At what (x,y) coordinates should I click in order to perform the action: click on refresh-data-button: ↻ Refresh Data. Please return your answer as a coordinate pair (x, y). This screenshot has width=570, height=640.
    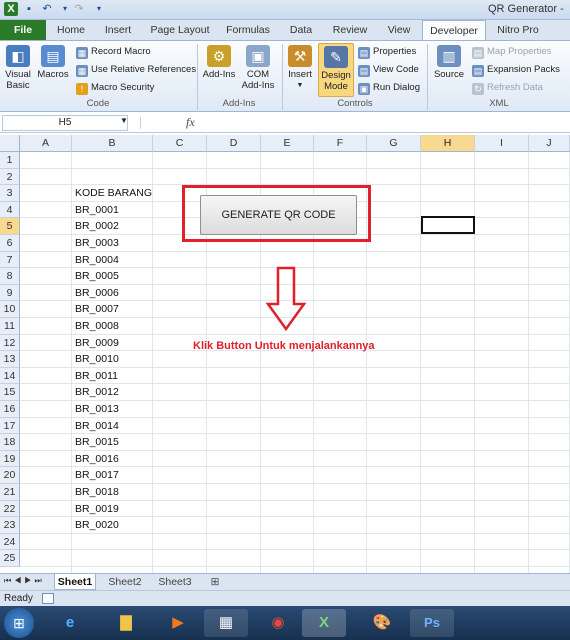
    Looking at the image, I should click on (507, 88).